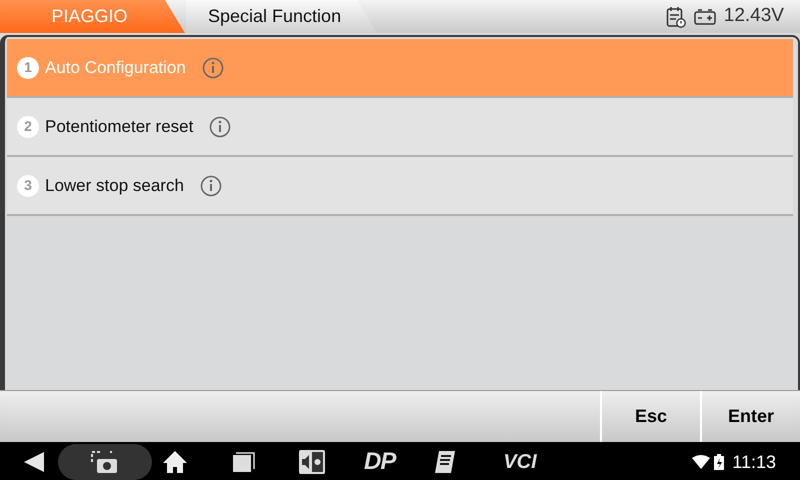  Describe the element at coordinates (400, 127) in the screenshot. I see `function-row: 2 Potentiometer reset` at that location.